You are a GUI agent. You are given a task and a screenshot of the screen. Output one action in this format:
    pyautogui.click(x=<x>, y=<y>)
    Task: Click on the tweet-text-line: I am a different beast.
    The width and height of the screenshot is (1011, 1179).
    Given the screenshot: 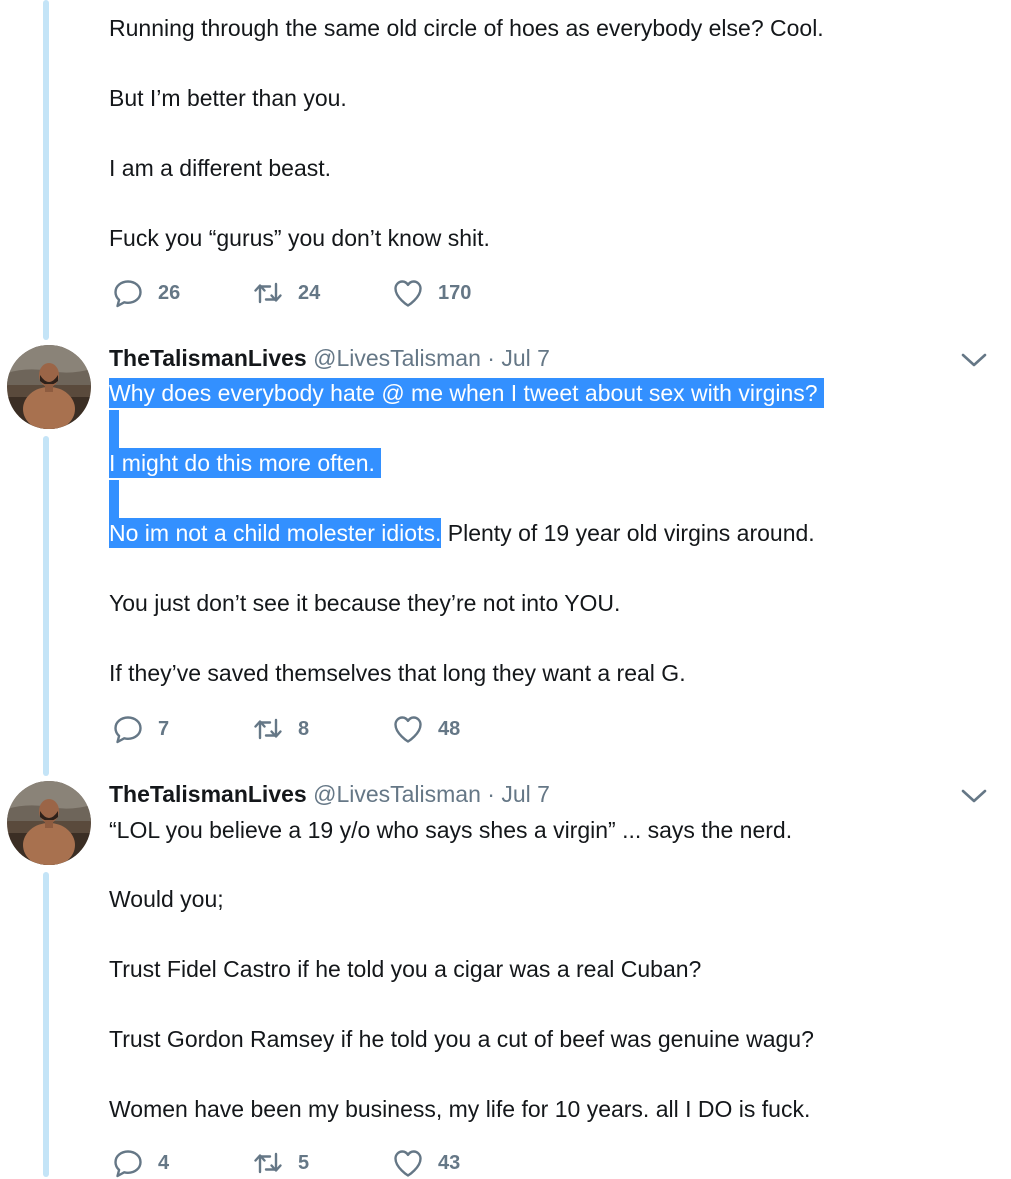 What is the action you would take?
    pyautogui.click(x=220, y=168)
    